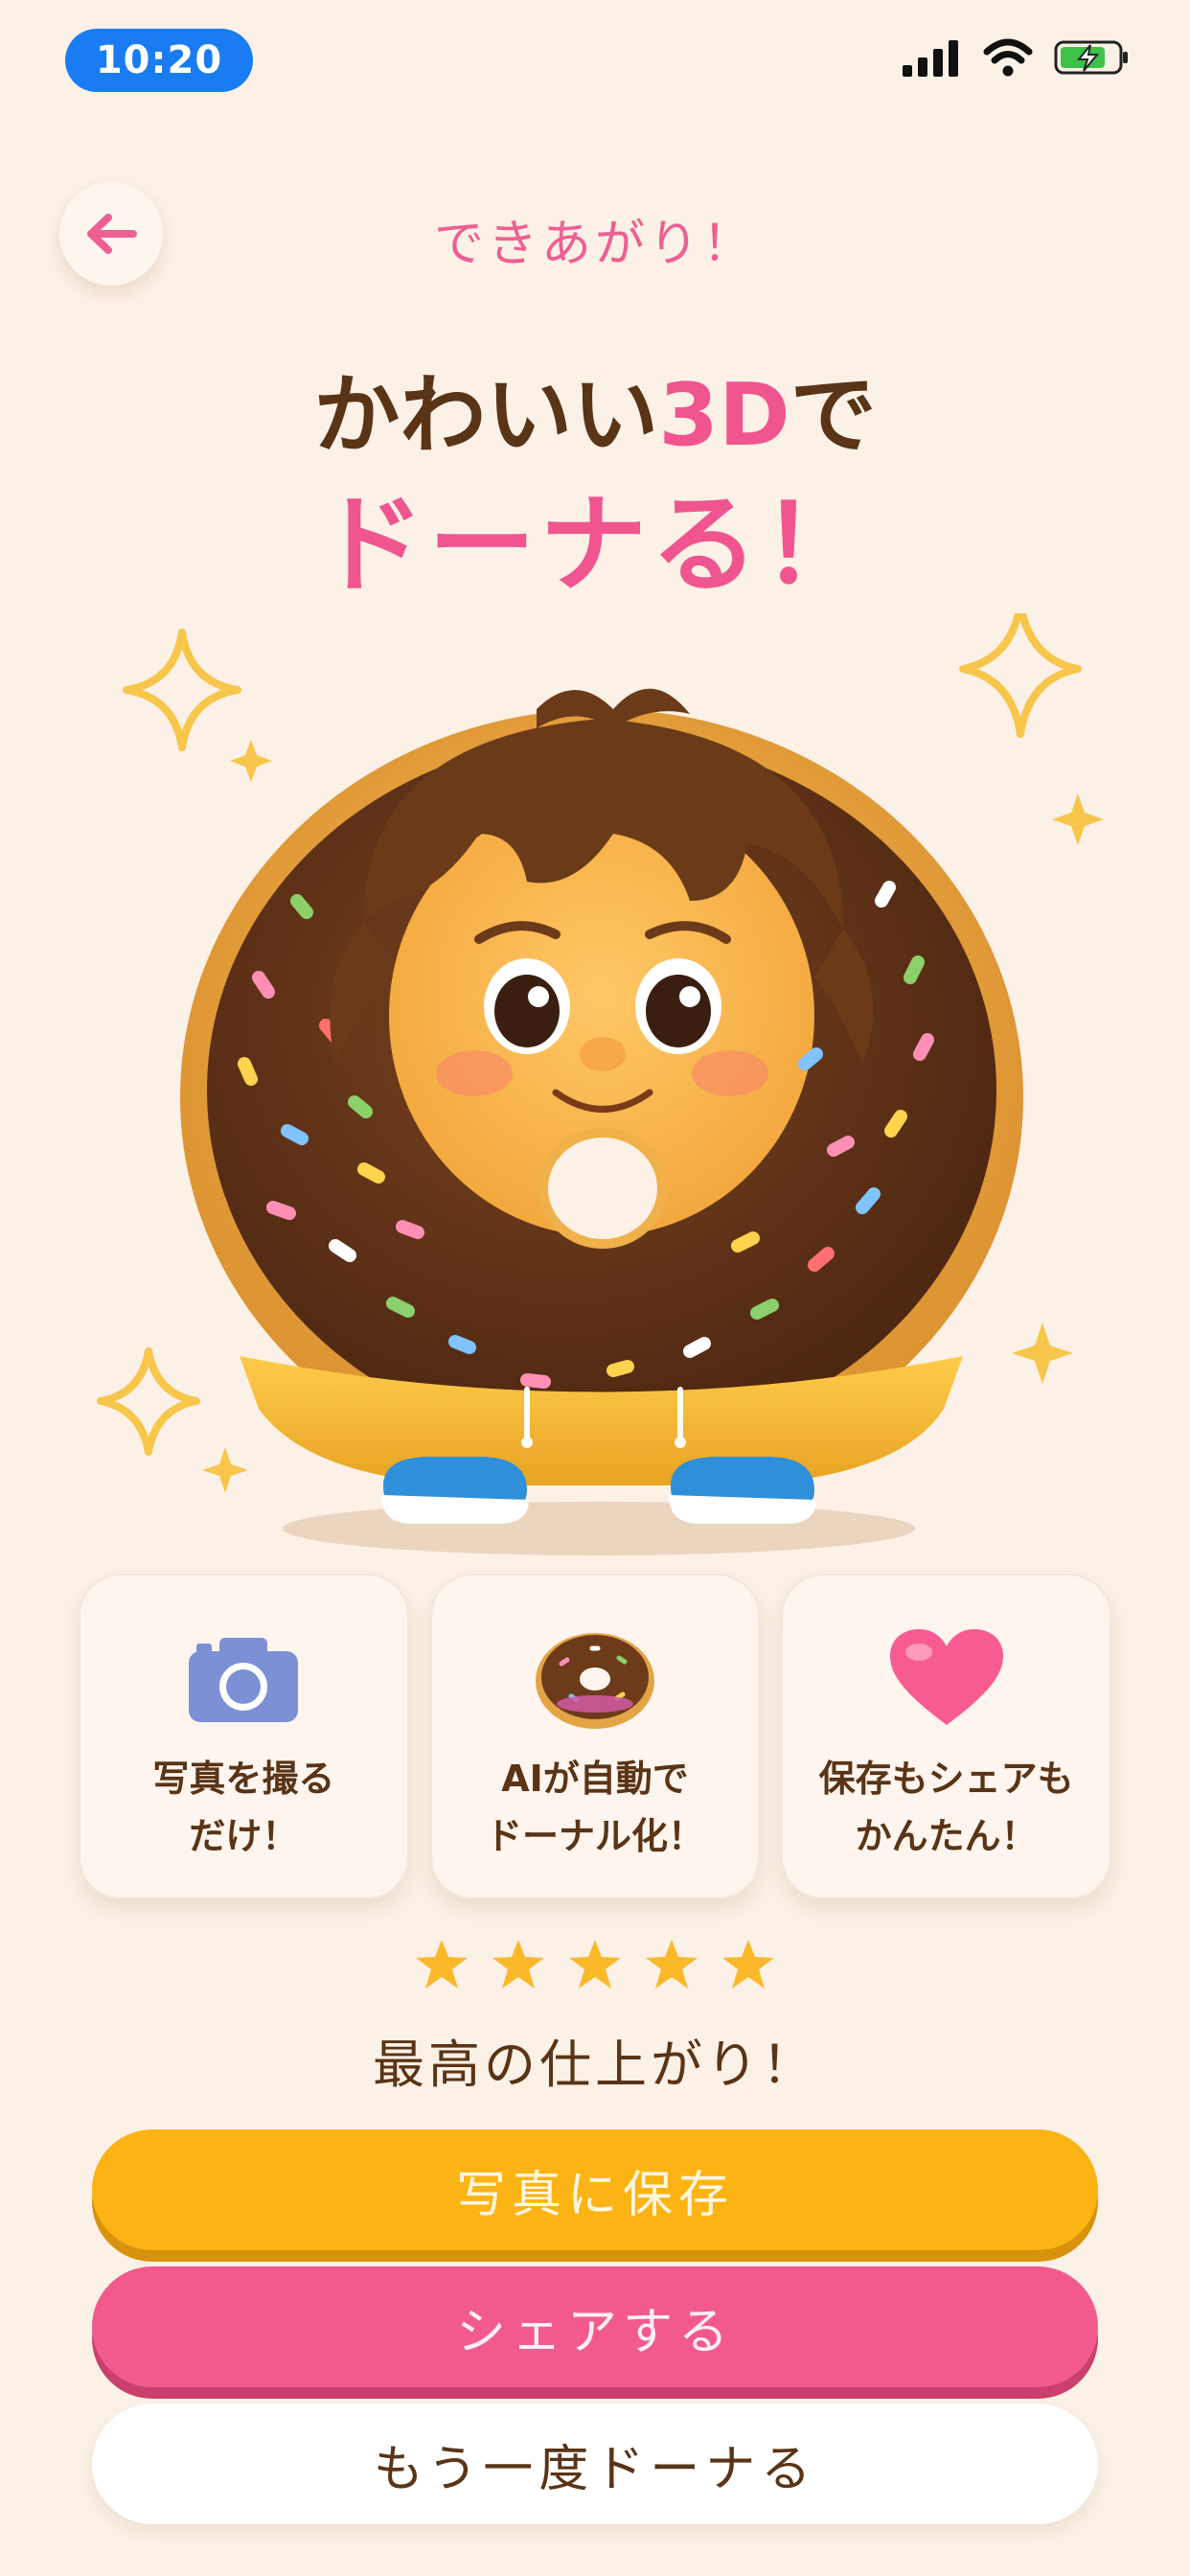  What do you see at coordinates (244, 1680) in the screenshot?
I see `camera-icon` at bounding box center [244, 1680].